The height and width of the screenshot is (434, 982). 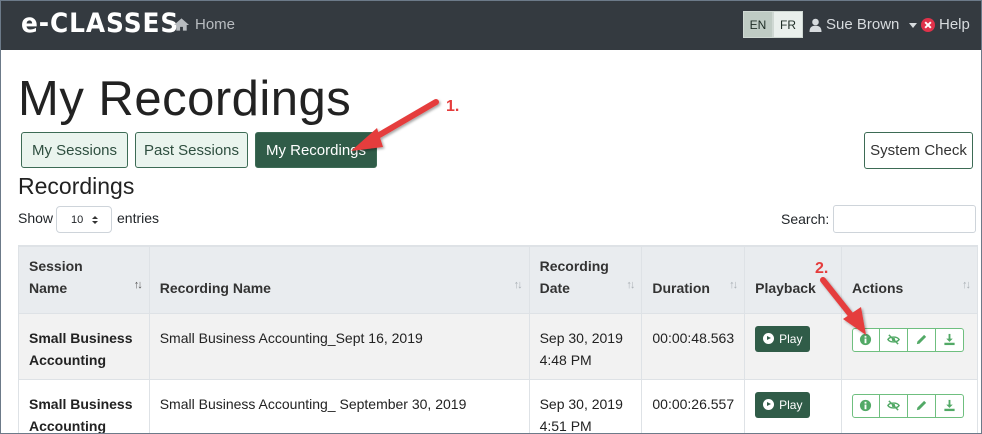 What do you see at coordinates (453, 106) in the screenshot?
I see `annotation-label-1: 1.` at bounding box center [453, 106].